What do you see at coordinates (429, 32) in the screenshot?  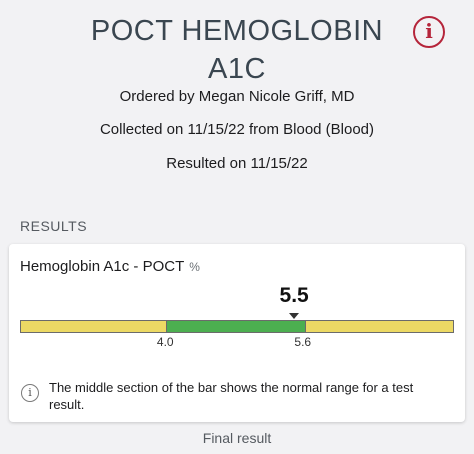 I see `info-icon: i` at bounding box center [429, 32].